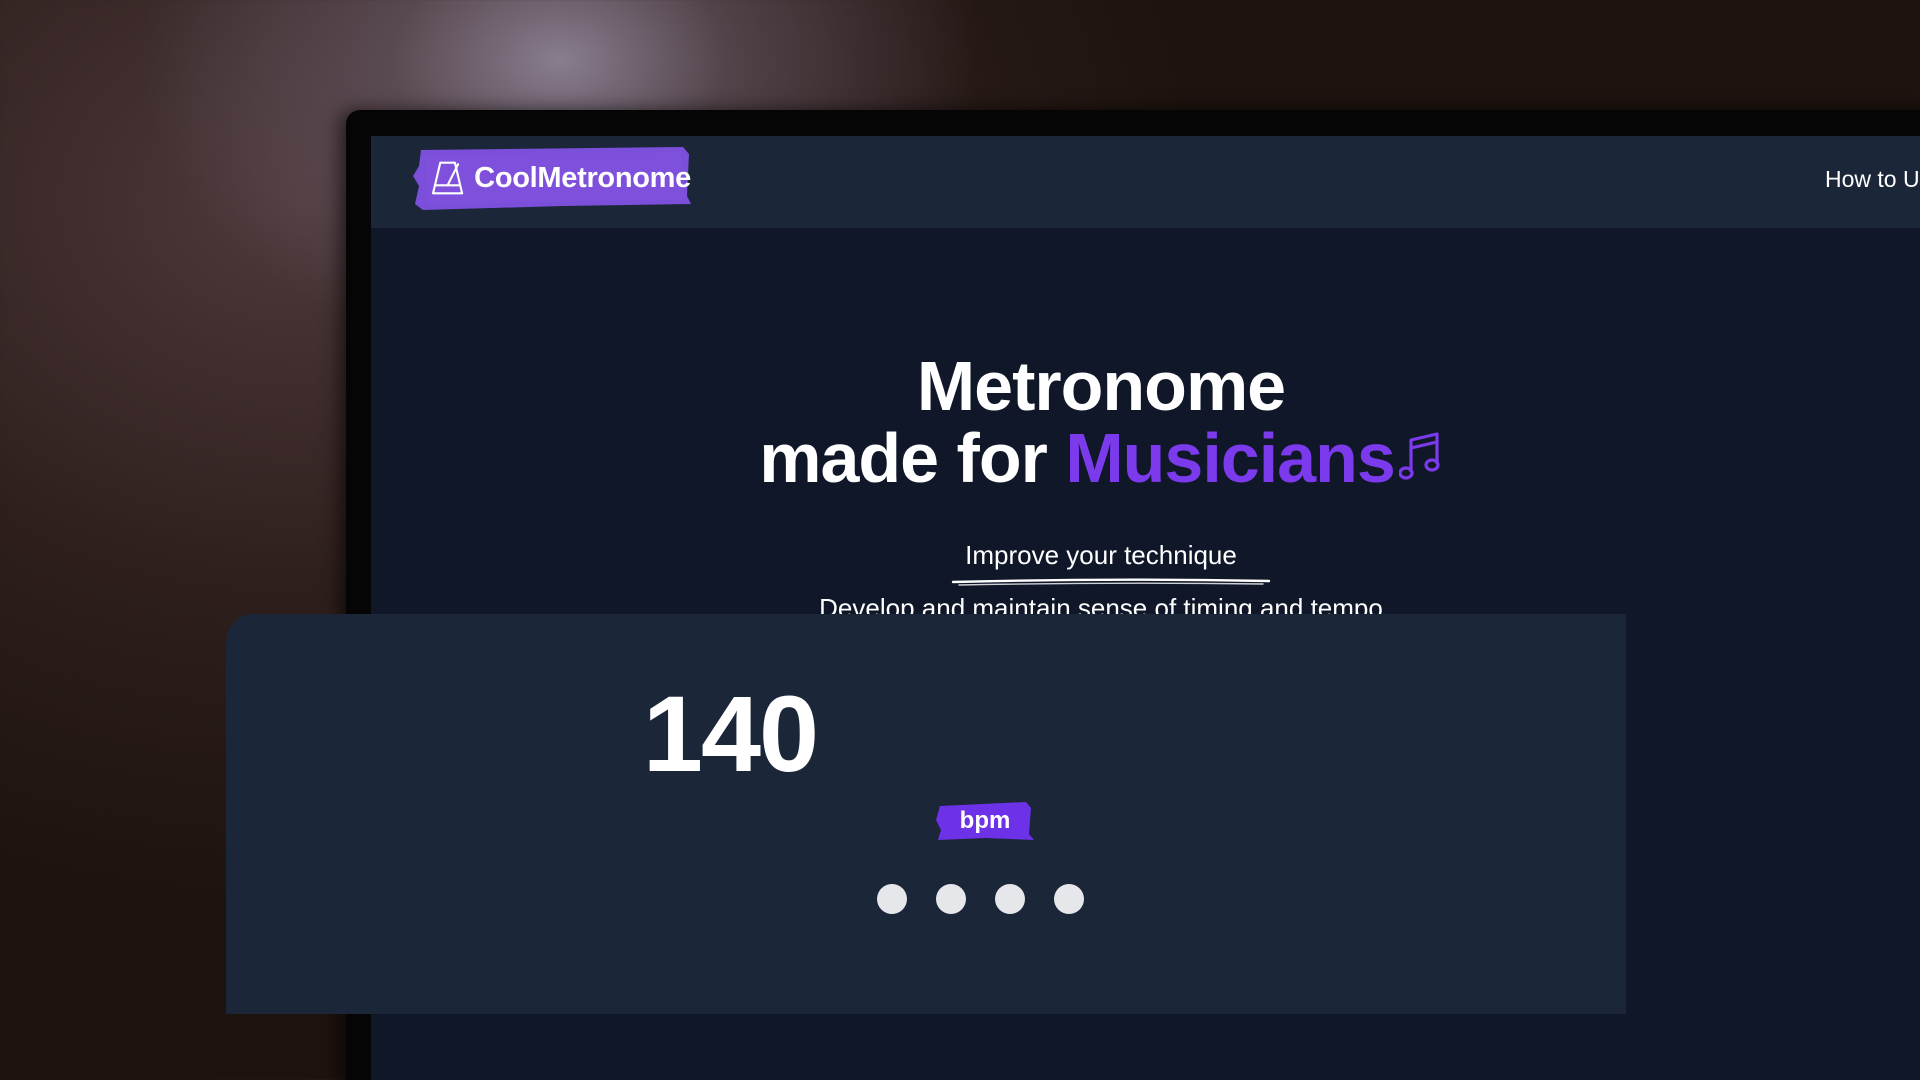 This screenshot has width=1920, height=1080. I want to click on hero-title-line2: made for Musicians, so click(1101, 458).